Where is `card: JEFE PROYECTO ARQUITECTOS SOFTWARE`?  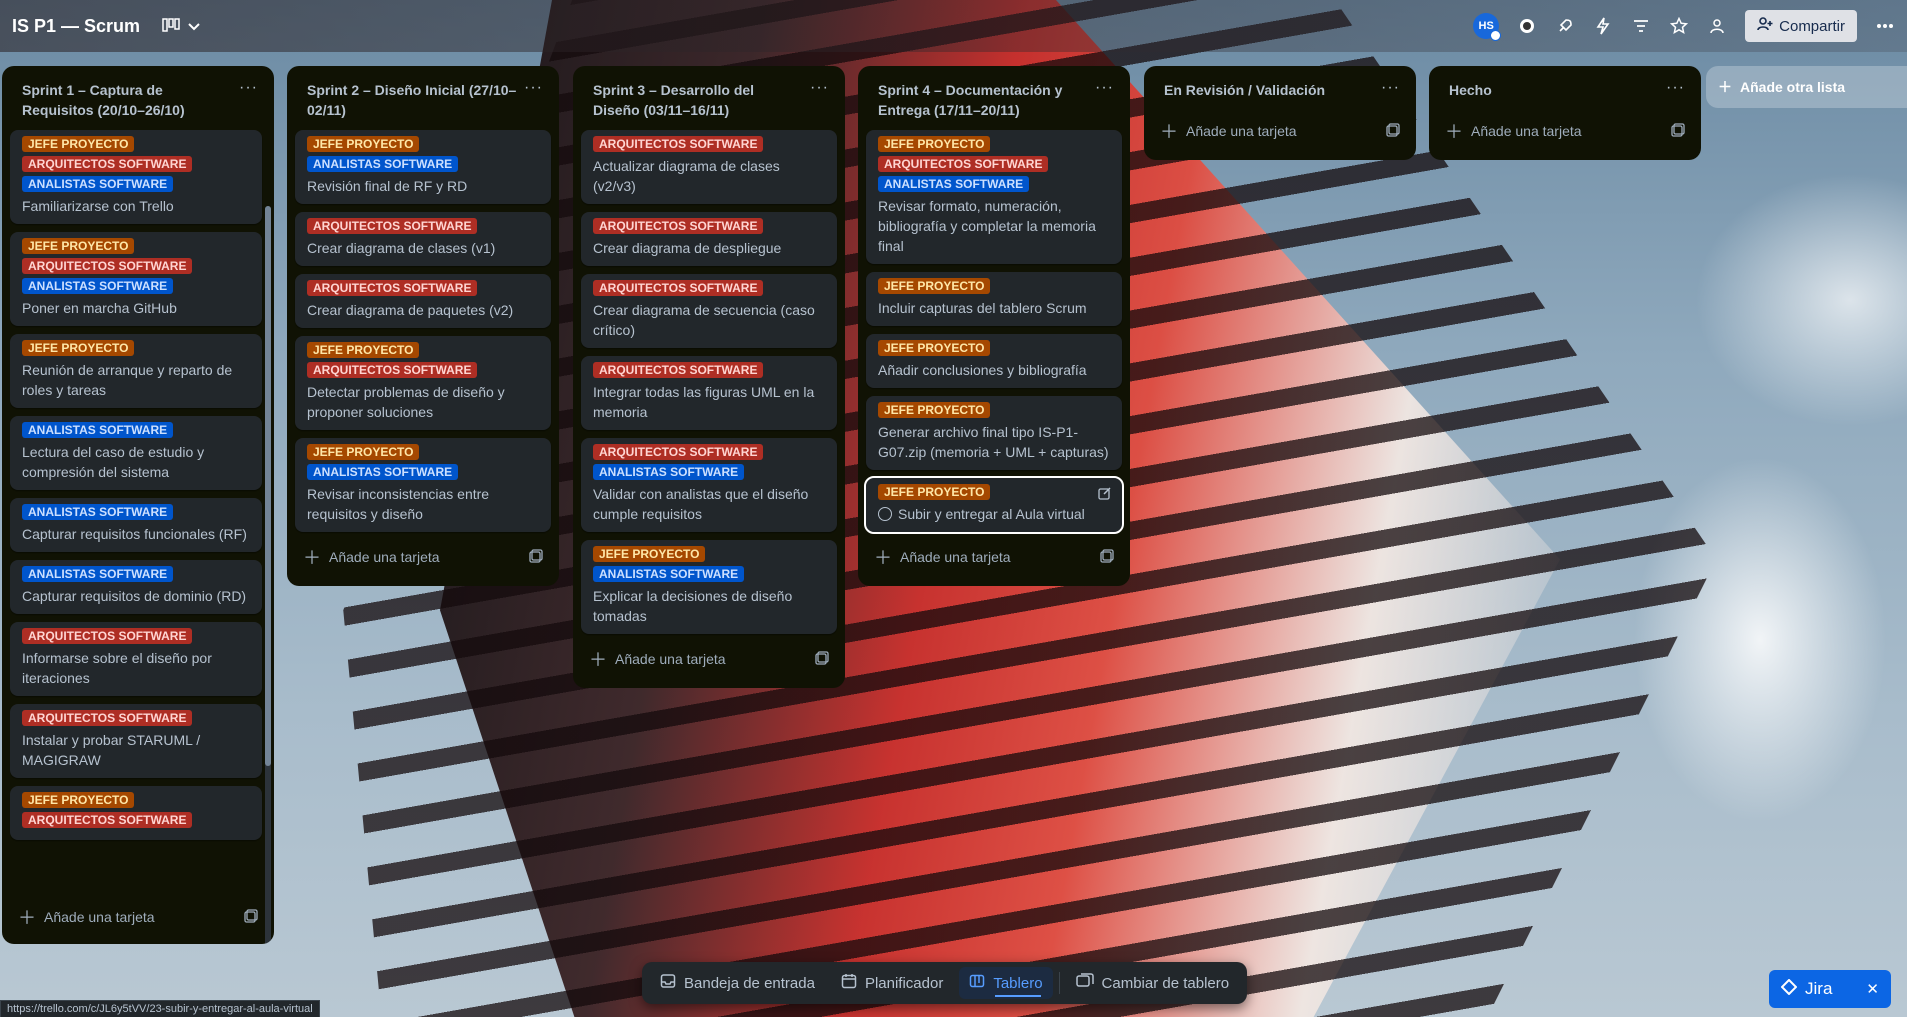
card: JEFE PROYECTO ARQUITECTOS SOFTWARE is located at coordinates (136, 813).